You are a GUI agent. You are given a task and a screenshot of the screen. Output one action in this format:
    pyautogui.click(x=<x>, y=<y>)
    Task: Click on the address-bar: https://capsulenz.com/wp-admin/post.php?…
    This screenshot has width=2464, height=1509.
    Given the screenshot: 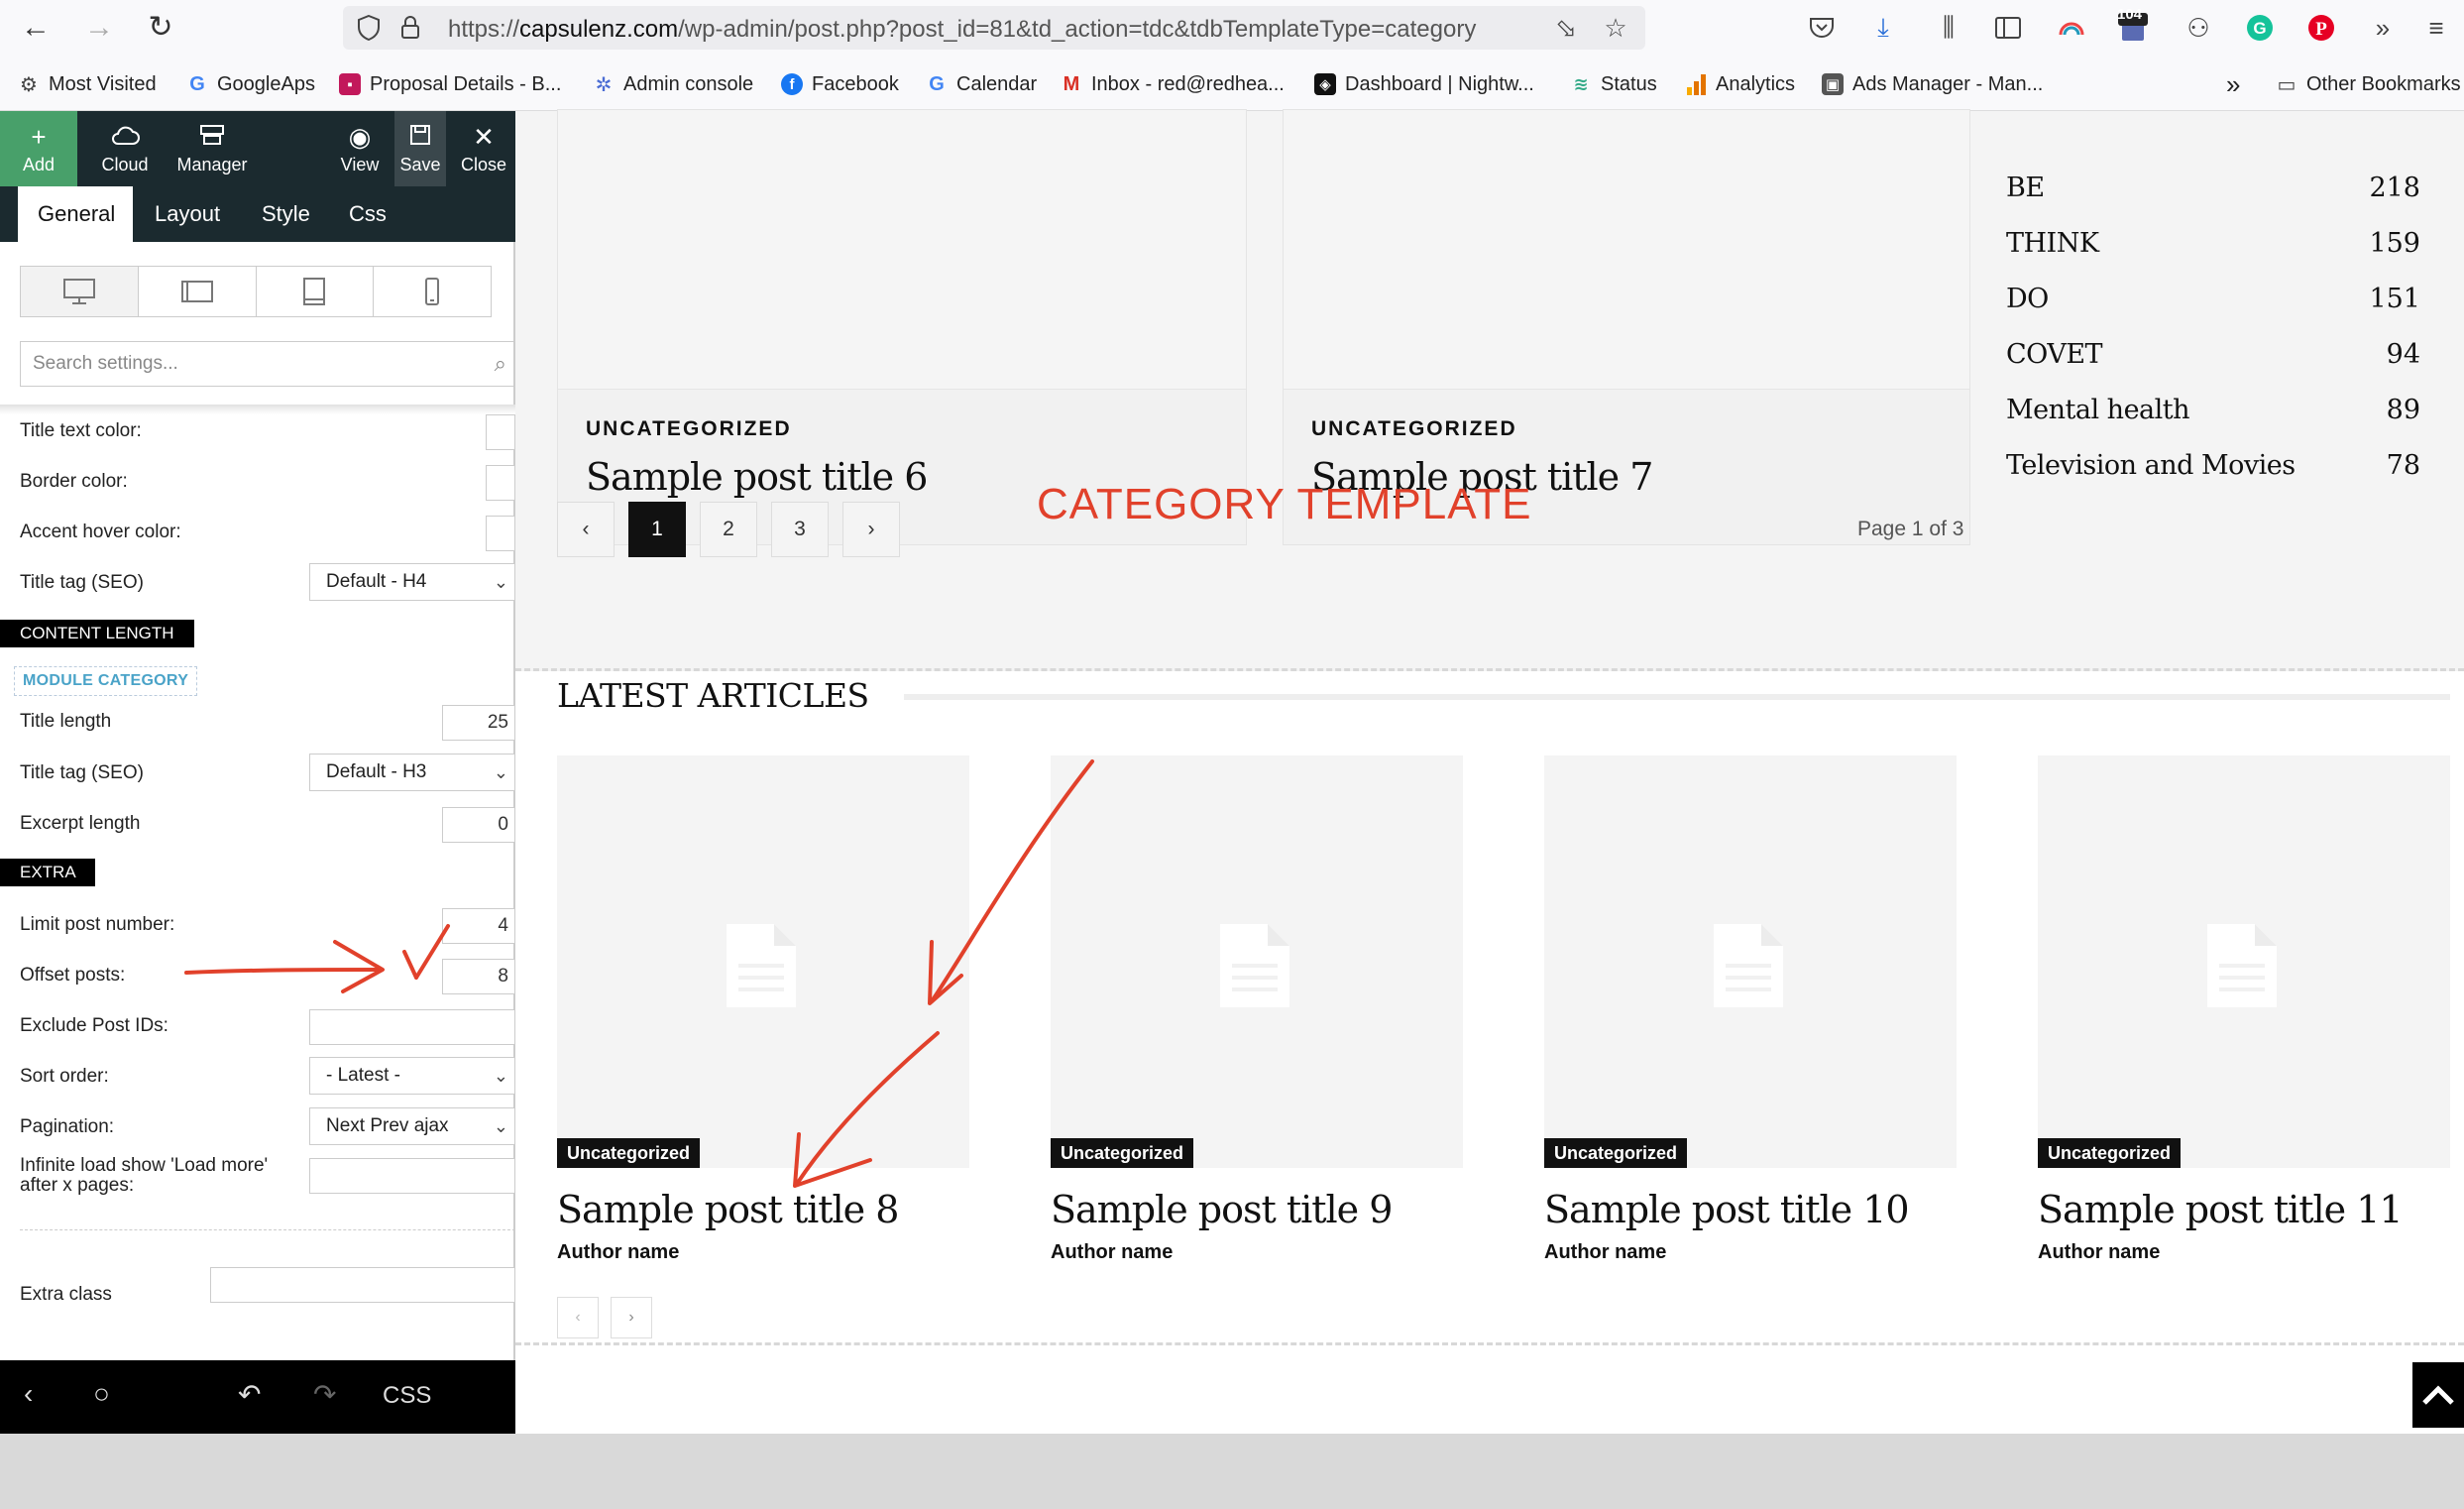 What is the action you would take?
    pyautogui.click(x=994, y=28)
    